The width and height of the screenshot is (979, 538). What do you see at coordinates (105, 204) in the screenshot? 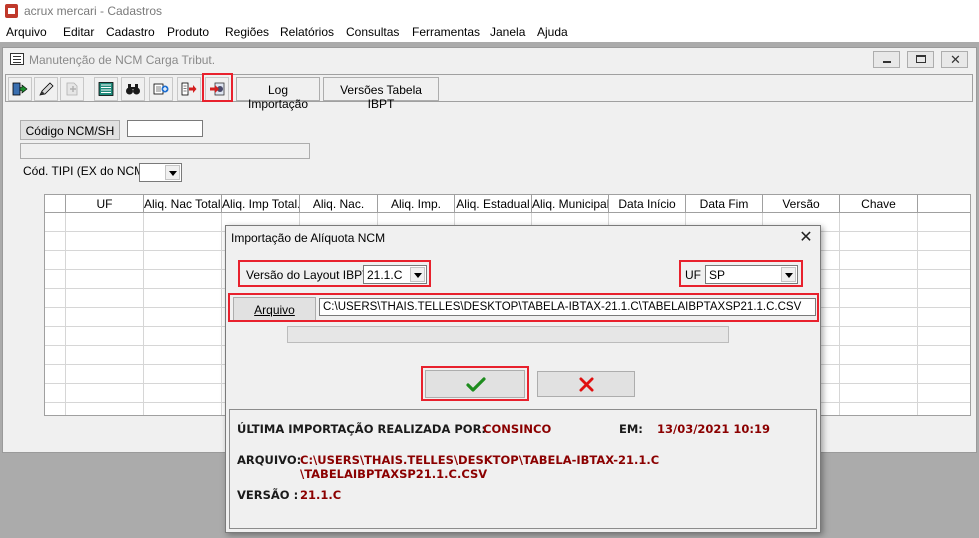
I see `column-header-uf: UF` at bounding box center [105, 204].